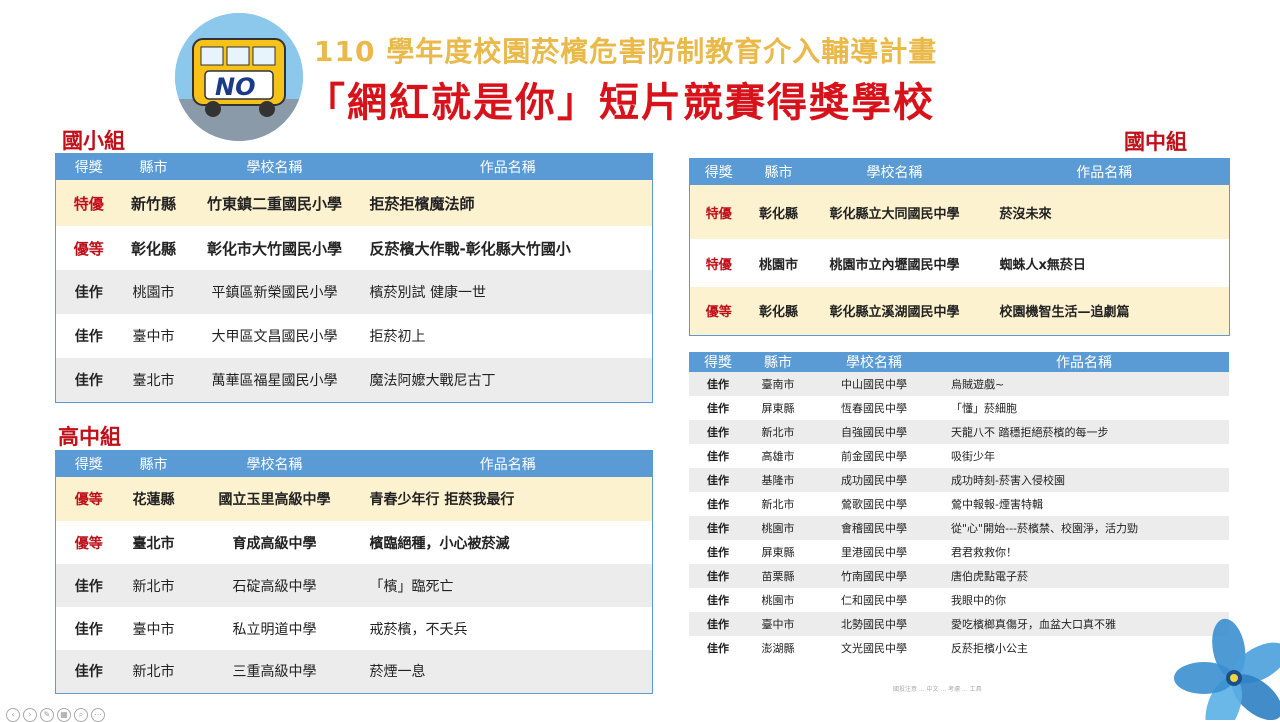 This screenshot has height=722, width=1280. I want to click on page-subtitle: 110 學年度校園菸檳危害防制教育介入輔導計畫, so click(626, 51).